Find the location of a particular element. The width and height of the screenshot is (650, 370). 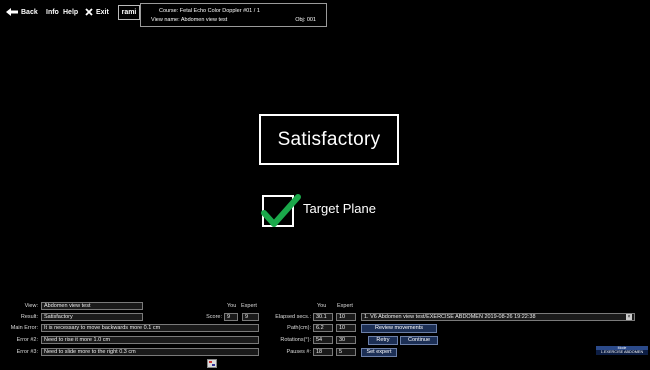

score-you: 9 is located at coordinates (231, 317).